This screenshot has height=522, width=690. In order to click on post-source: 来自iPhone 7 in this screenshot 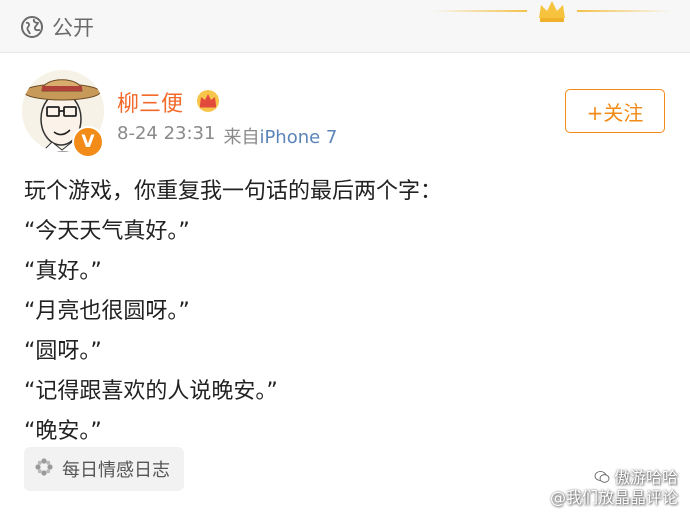, I will do `click(280, 136)`.